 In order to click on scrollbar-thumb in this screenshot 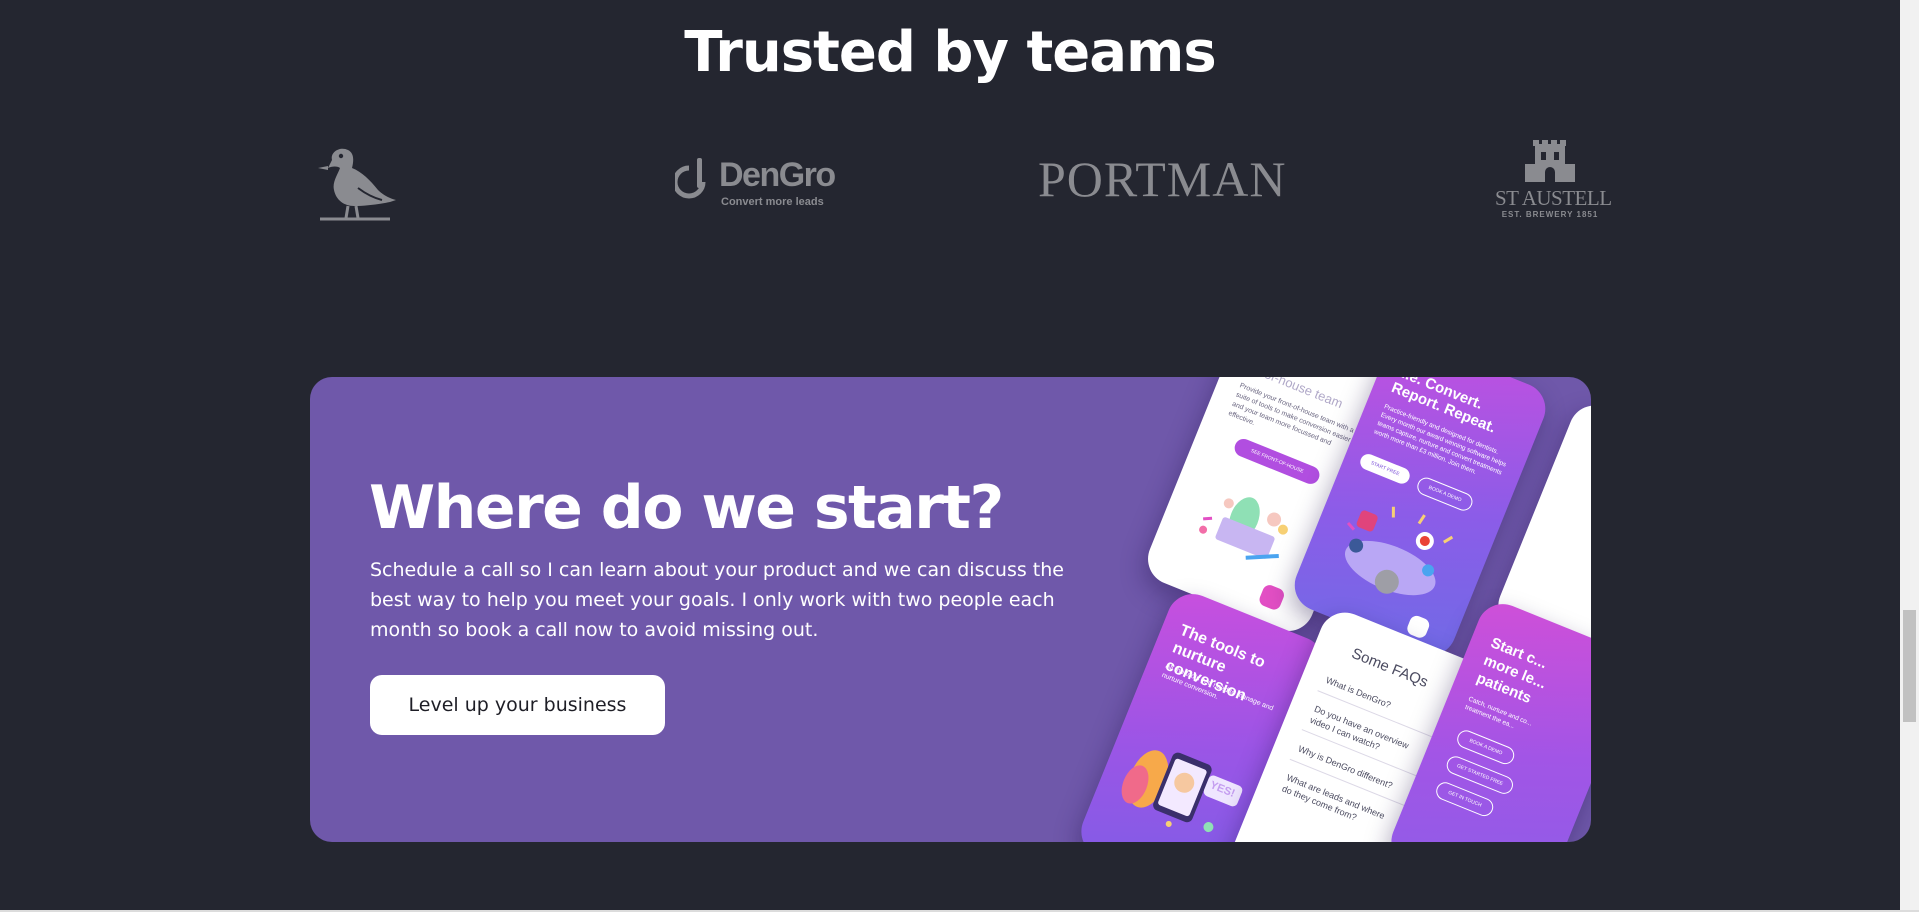, I will do `click(1909, 666)`.